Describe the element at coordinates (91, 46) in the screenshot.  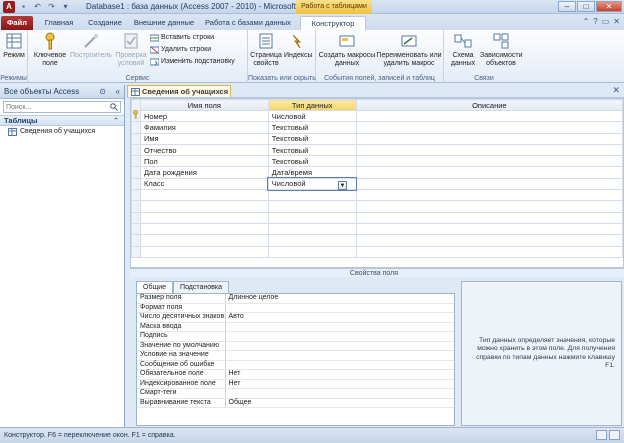
I see `builder-button: Построитель` at that location.